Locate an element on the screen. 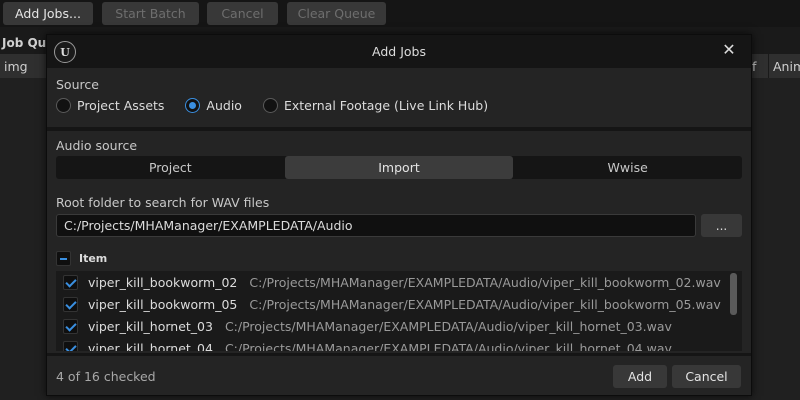 The height and width of the screenshot is (400, 800). footer-divider is located at coordinates (399, 354).